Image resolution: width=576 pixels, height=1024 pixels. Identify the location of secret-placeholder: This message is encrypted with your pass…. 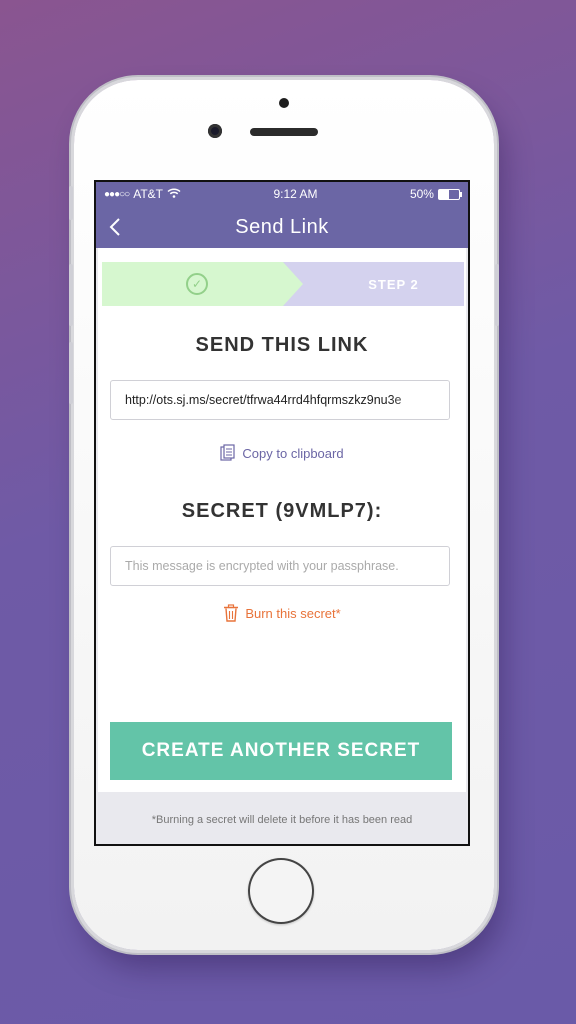
(262, 566).